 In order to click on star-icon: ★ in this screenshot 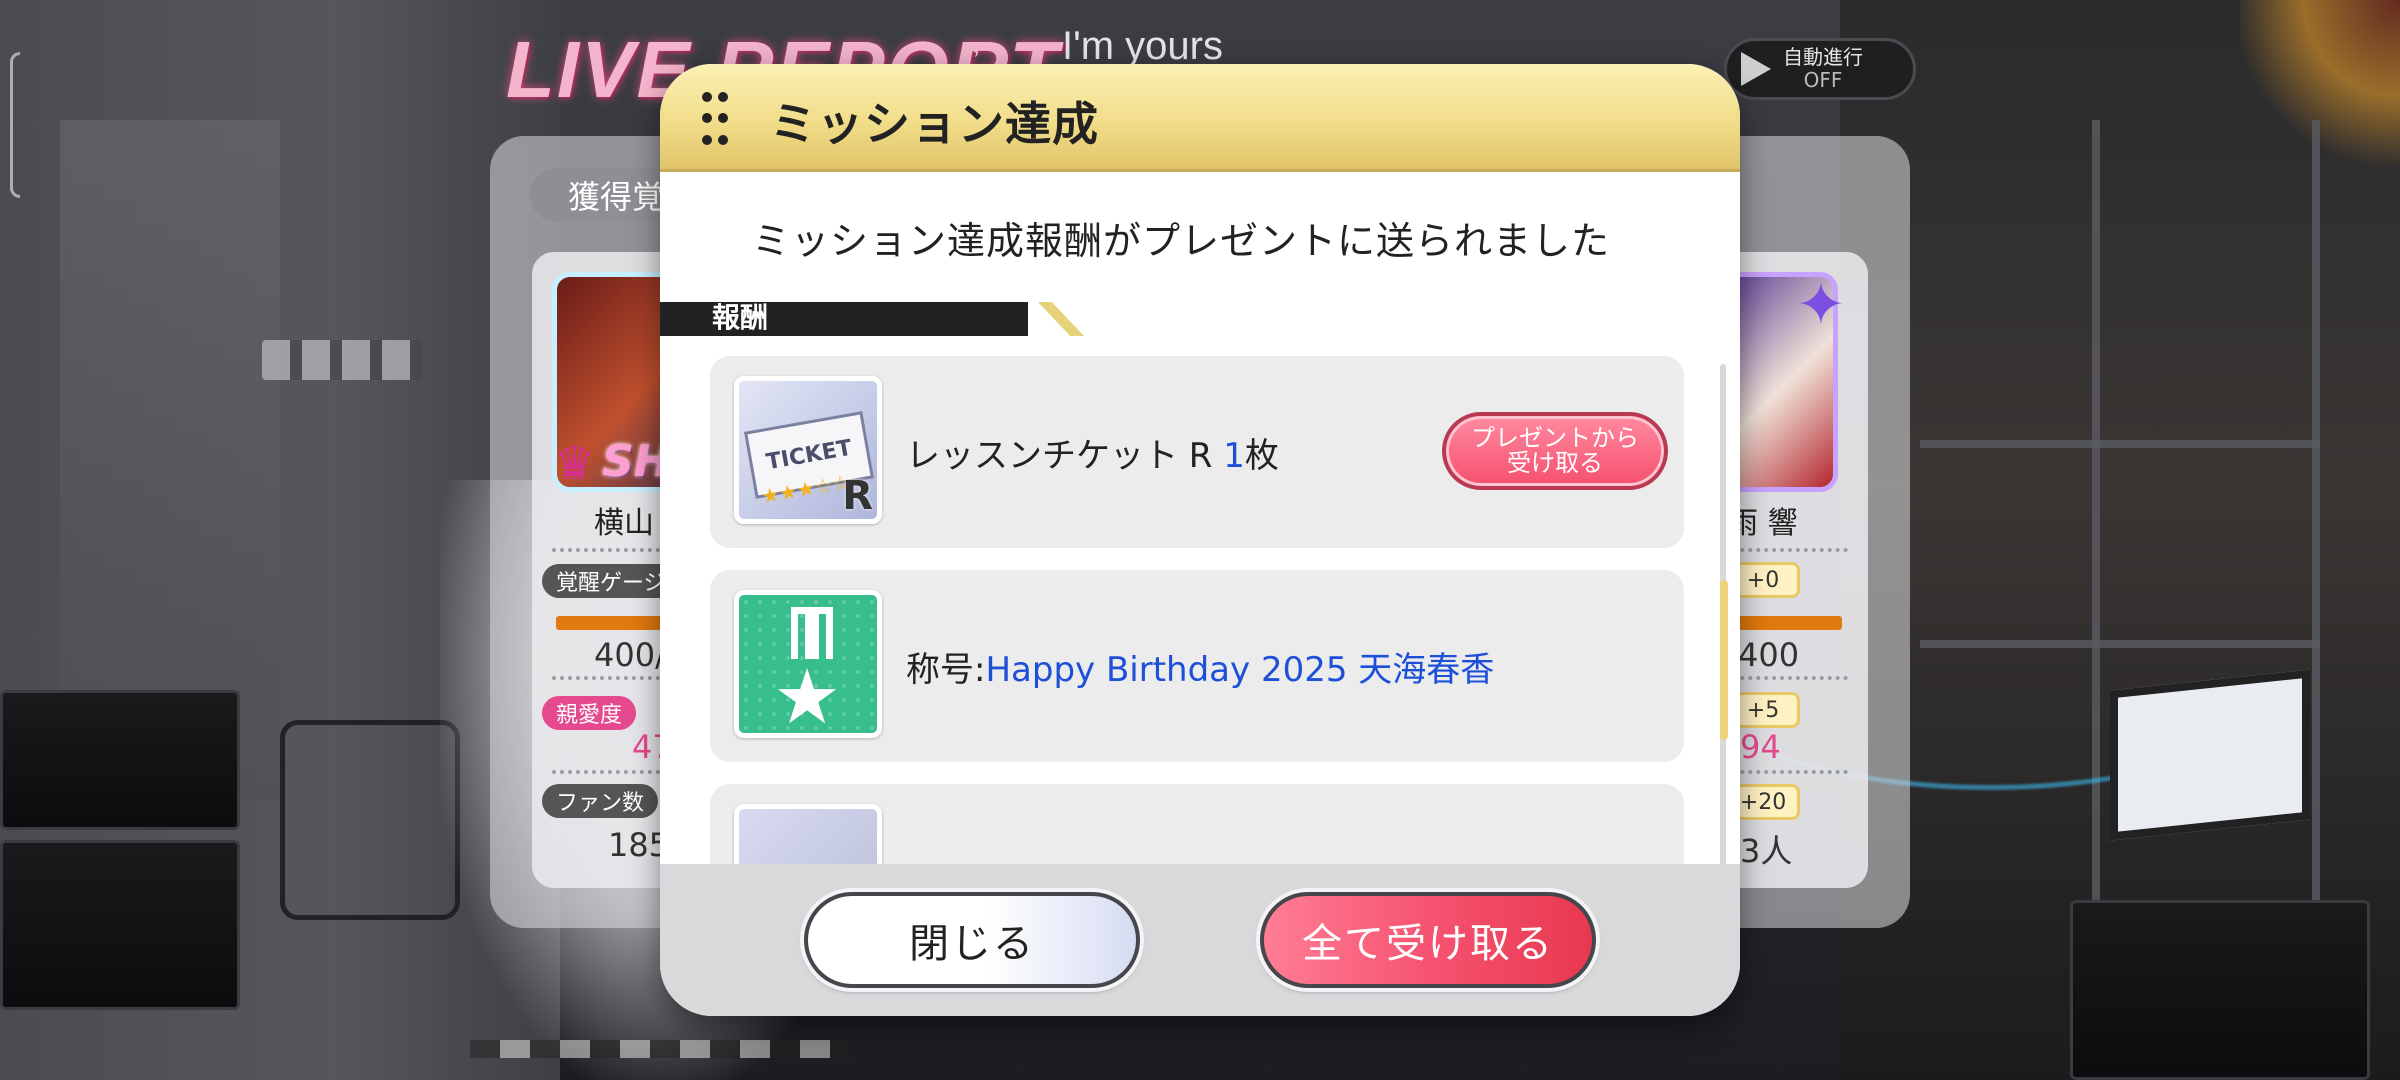, I will do `click(807, 695)`.